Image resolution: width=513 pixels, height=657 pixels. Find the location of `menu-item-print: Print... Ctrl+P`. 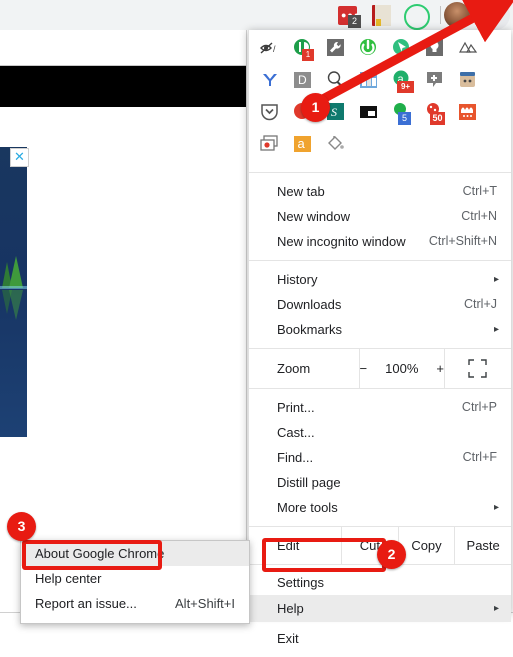

menu-item-print: Print... Ctrl+P is located at coordinates (380, 407).